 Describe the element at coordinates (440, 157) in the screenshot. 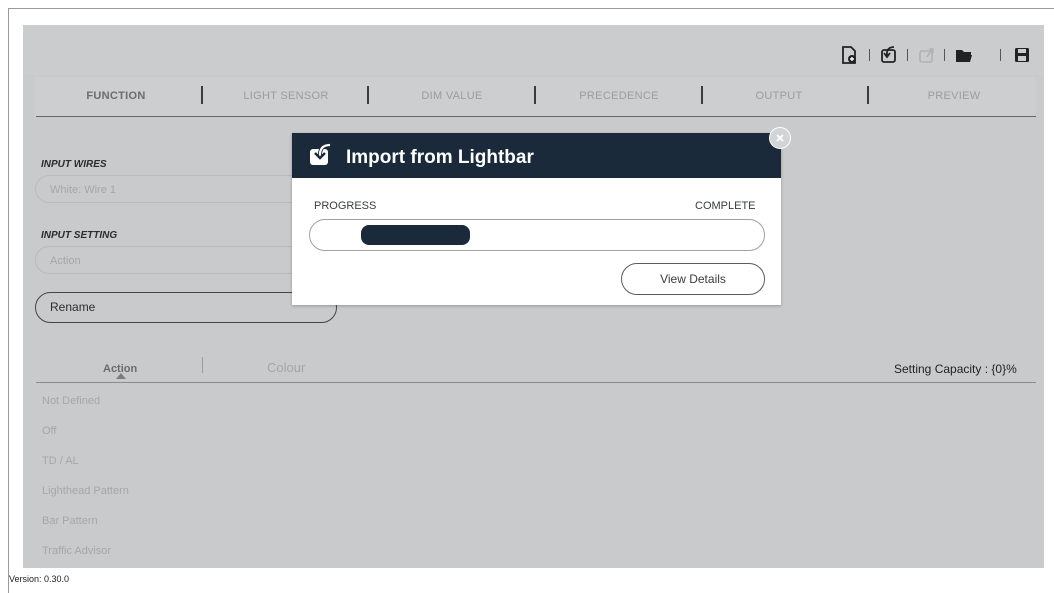

I see `dialog-title: Import from Lightbar` at that location.